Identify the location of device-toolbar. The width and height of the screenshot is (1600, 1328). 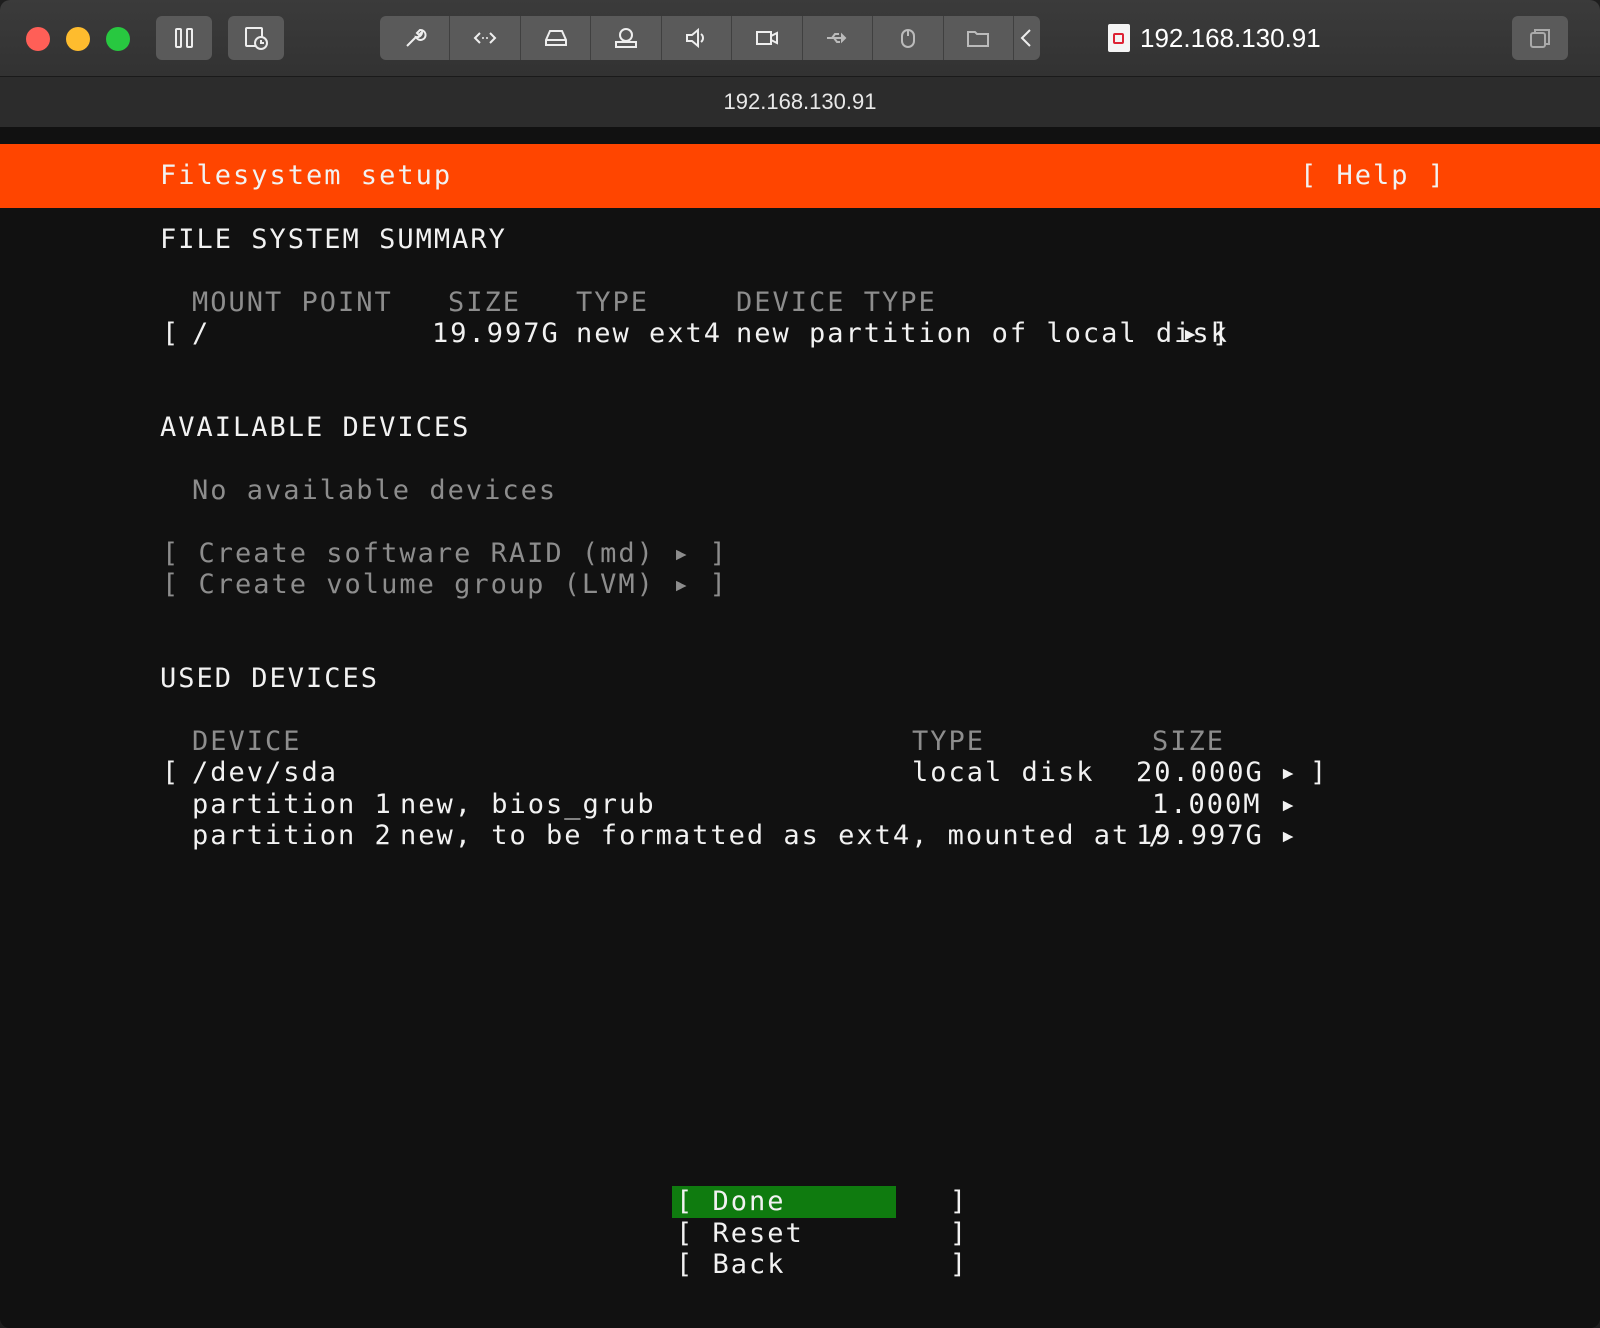
(710, 38).